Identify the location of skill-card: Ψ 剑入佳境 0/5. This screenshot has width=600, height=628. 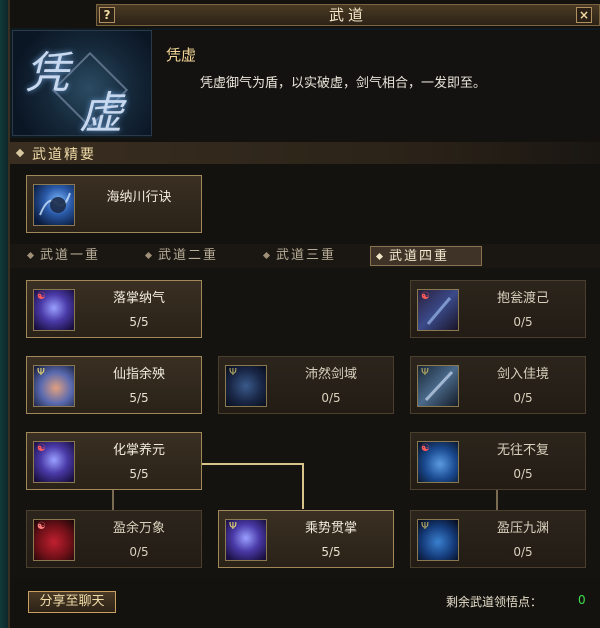
(498, 385).